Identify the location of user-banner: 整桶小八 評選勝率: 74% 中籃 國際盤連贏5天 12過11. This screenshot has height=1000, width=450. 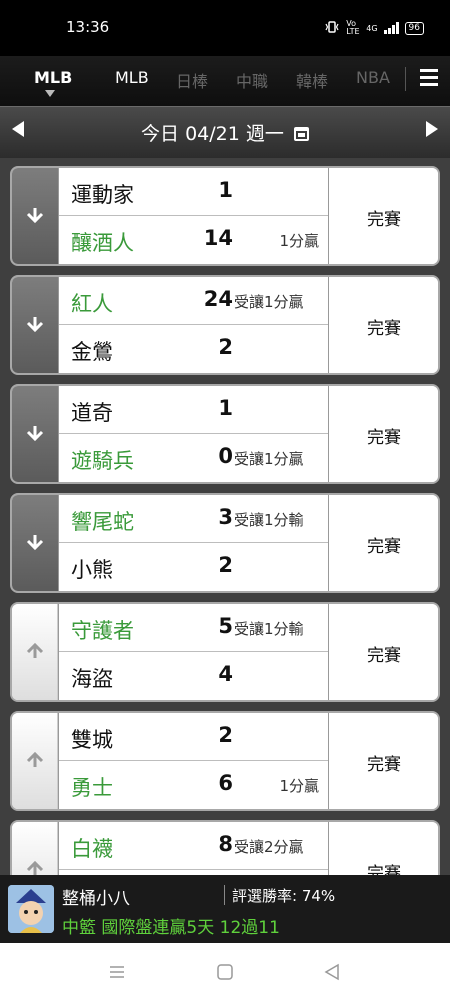
(225, 909).